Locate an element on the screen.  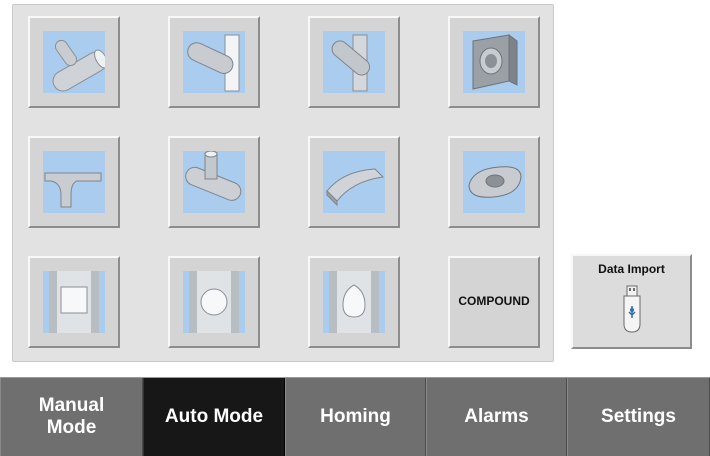
nav-manual-mode-label: Manual Mode is located at coordinates (71, 416).